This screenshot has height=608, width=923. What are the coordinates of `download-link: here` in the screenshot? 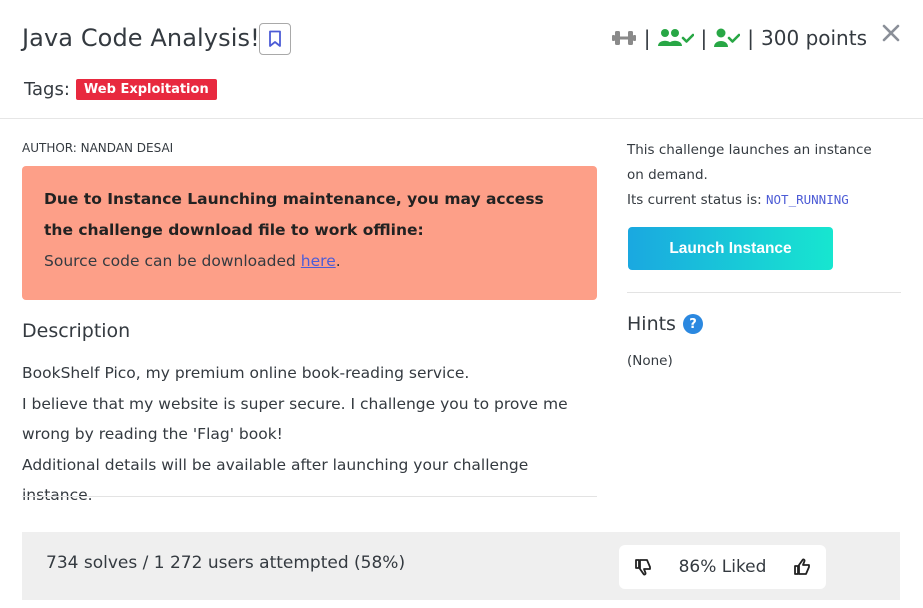 It's located at (318, 261).